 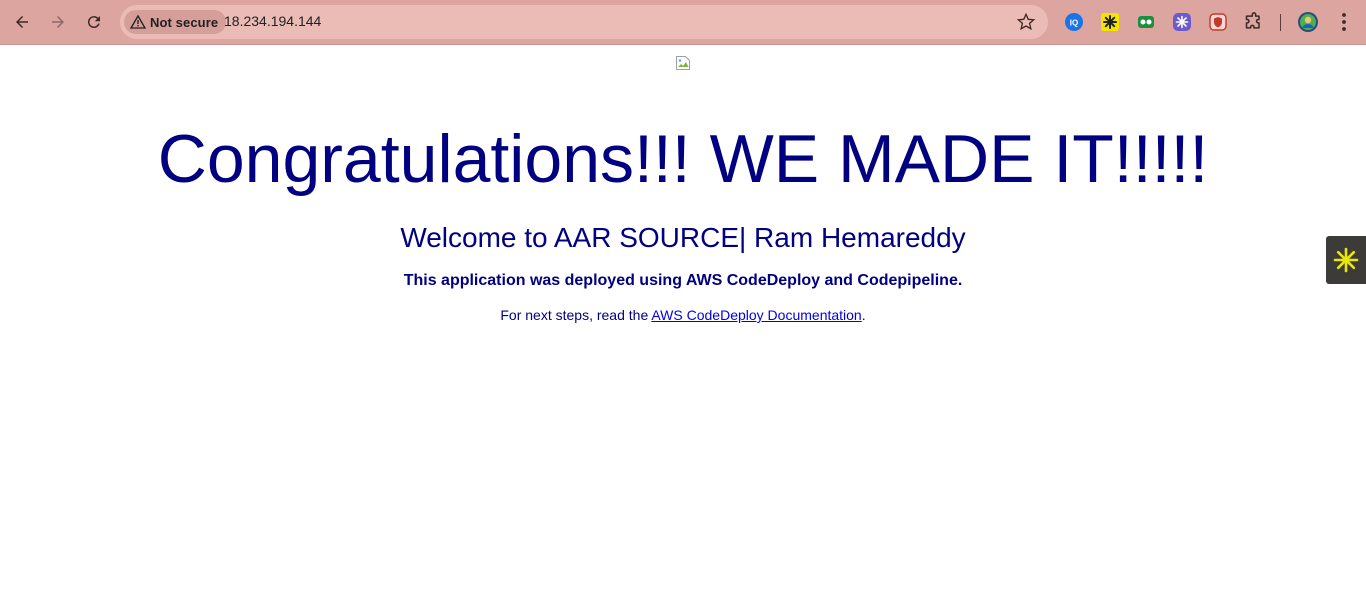 I want to click on bookmark-star-icon, so click(x=1026, y=22).